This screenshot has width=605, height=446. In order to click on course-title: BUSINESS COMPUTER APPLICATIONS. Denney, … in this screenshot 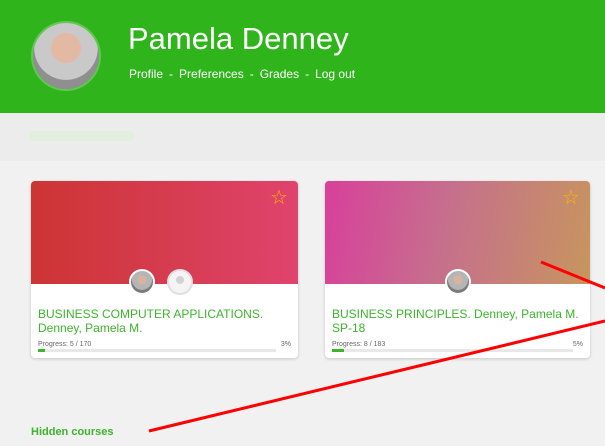, I will do `click(163, 321)`.